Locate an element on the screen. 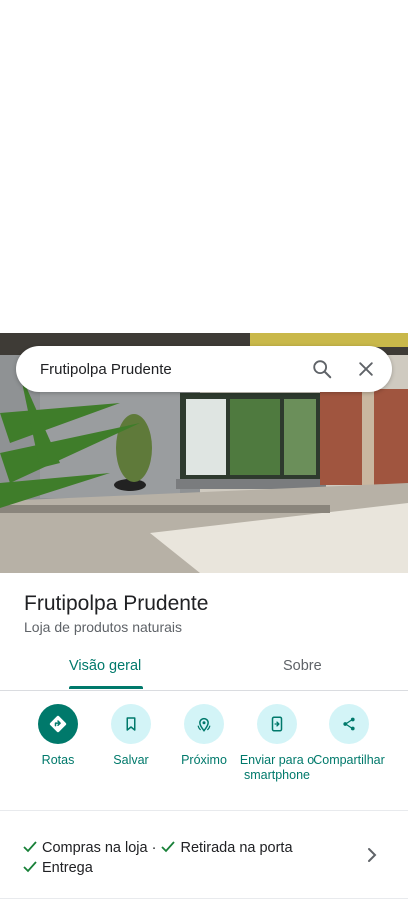 The image size is (408, 906). save-label: Salvar is located at coordinates (131, 760).